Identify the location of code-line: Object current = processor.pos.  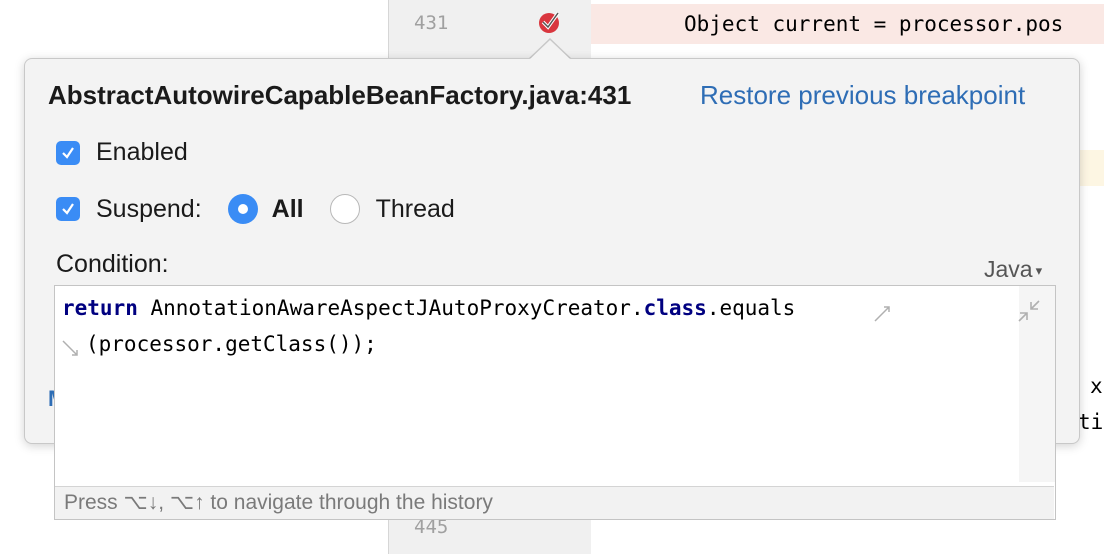
(874, 24).